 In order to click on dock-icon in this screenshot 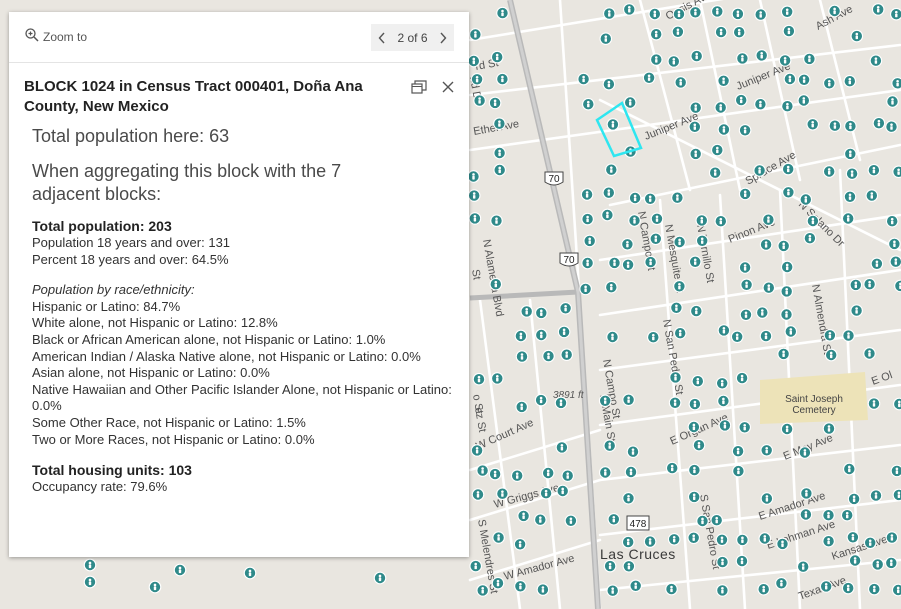, I will do `click(419, 89)`.